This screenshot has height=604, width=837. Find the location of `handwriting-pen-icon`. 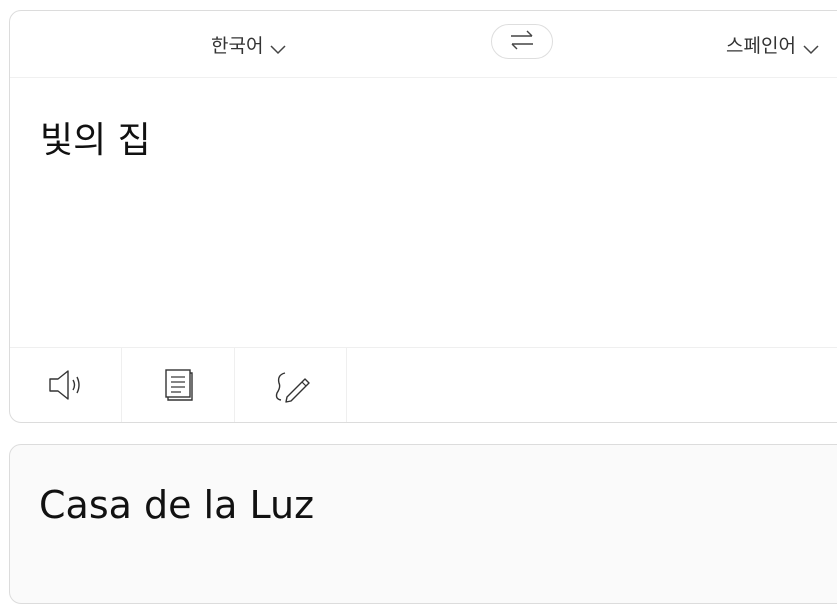

handwriting-pen-icon is located at coordinates (291, 387).